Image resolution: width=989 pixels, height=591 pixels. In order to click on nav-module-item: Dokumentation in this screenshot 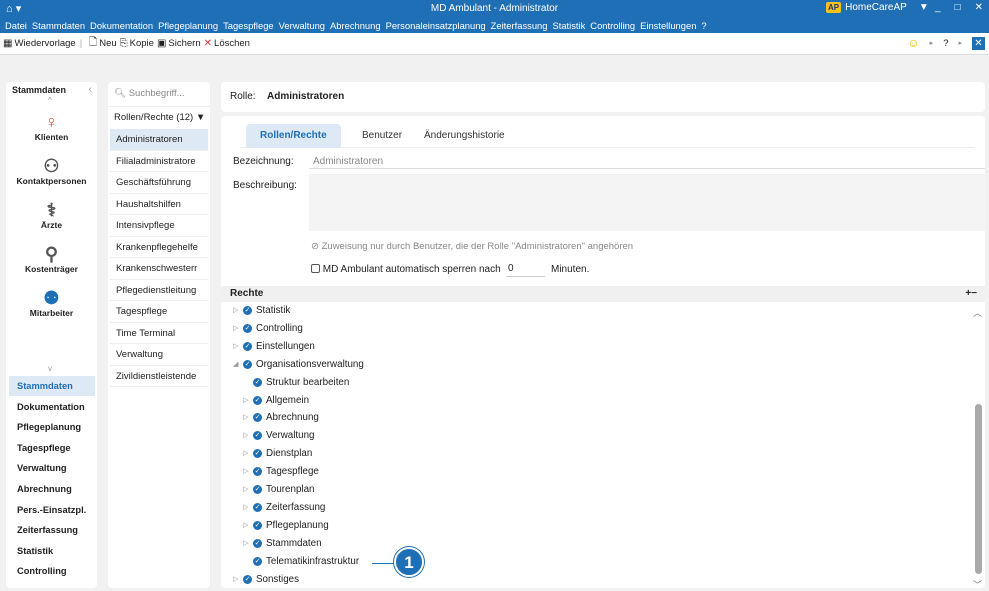, I will do `click(52, 407)`.